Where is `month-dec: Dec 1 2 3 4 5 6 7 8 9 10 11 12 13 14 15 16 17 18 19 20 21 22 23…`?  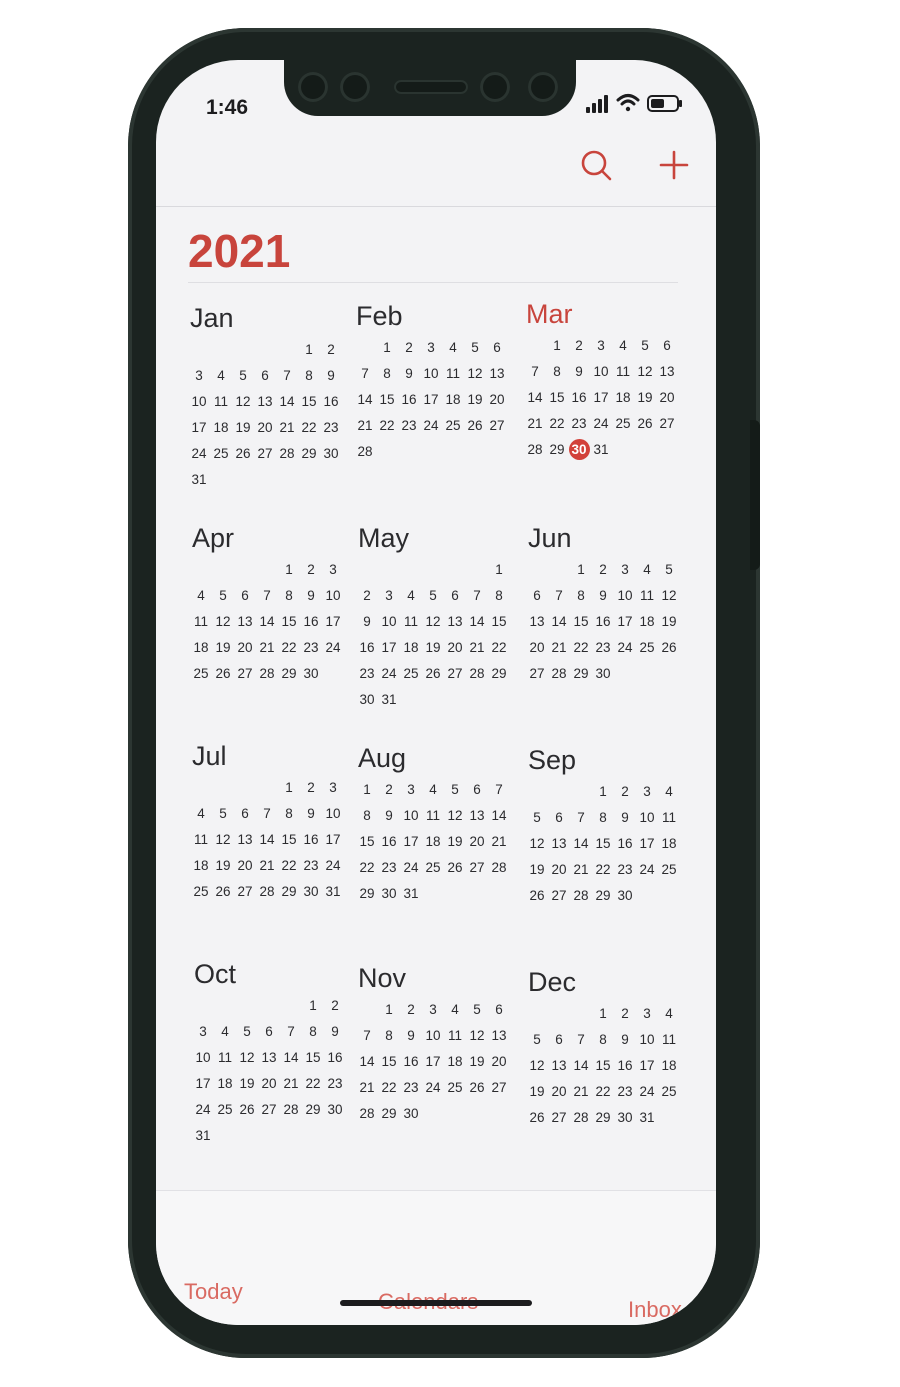
month-dec: Dec 1 2 3 4 5 6 7 8 9 10 11 12 13 14 15 16 17 18 19 20 21 22 23… is located at coordinates (606, 1047).